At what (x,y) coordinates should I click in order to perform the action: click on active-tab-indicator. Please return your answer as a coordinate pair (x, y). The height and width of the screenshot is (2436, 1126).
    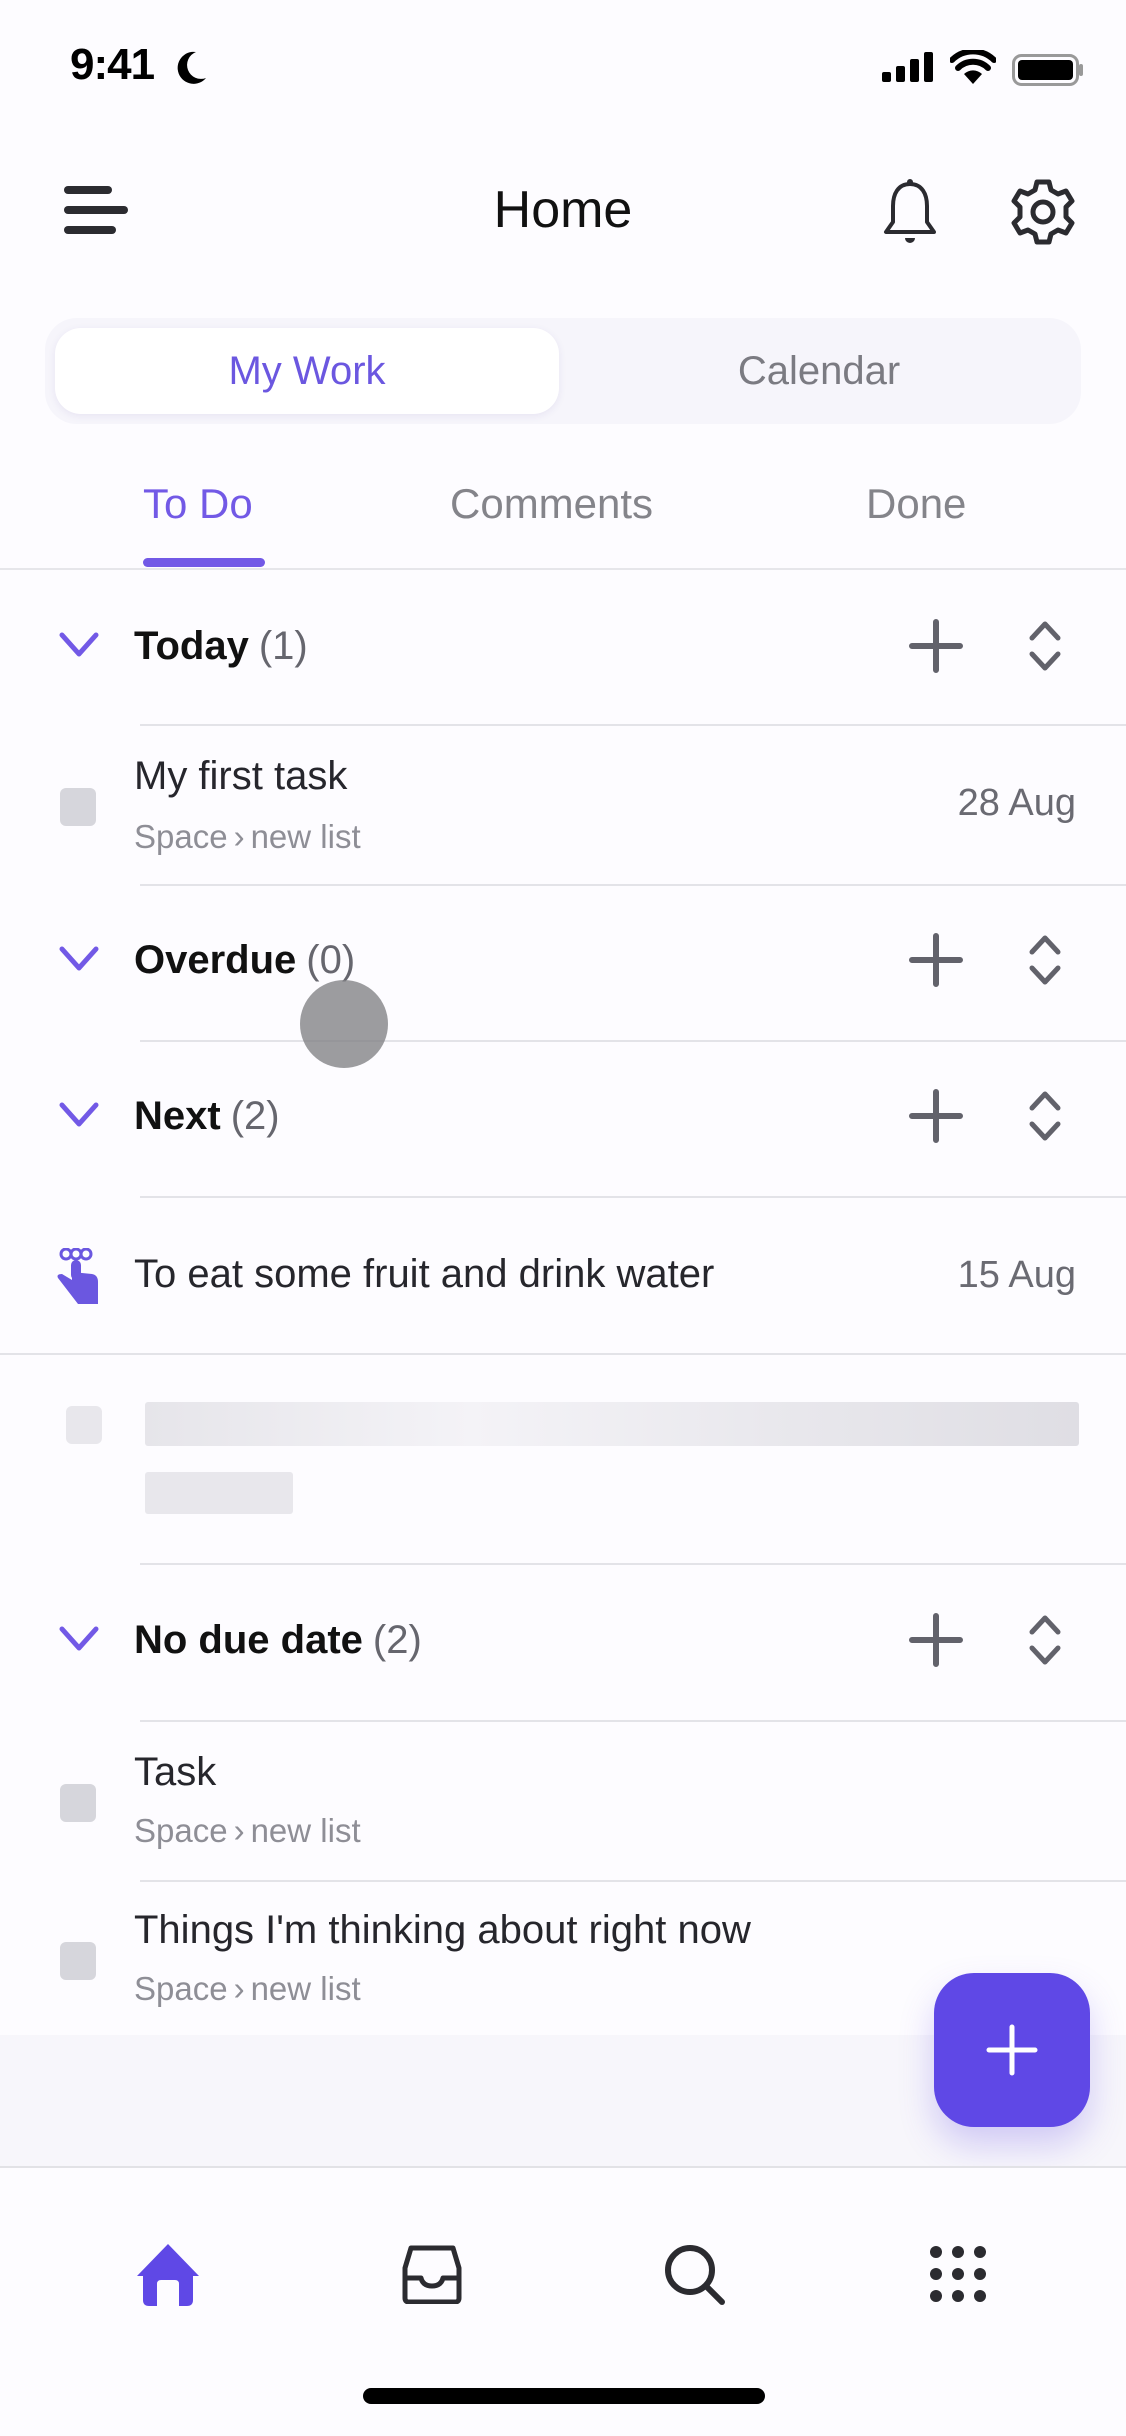
    Looking at the image, I should click on (204, 562).